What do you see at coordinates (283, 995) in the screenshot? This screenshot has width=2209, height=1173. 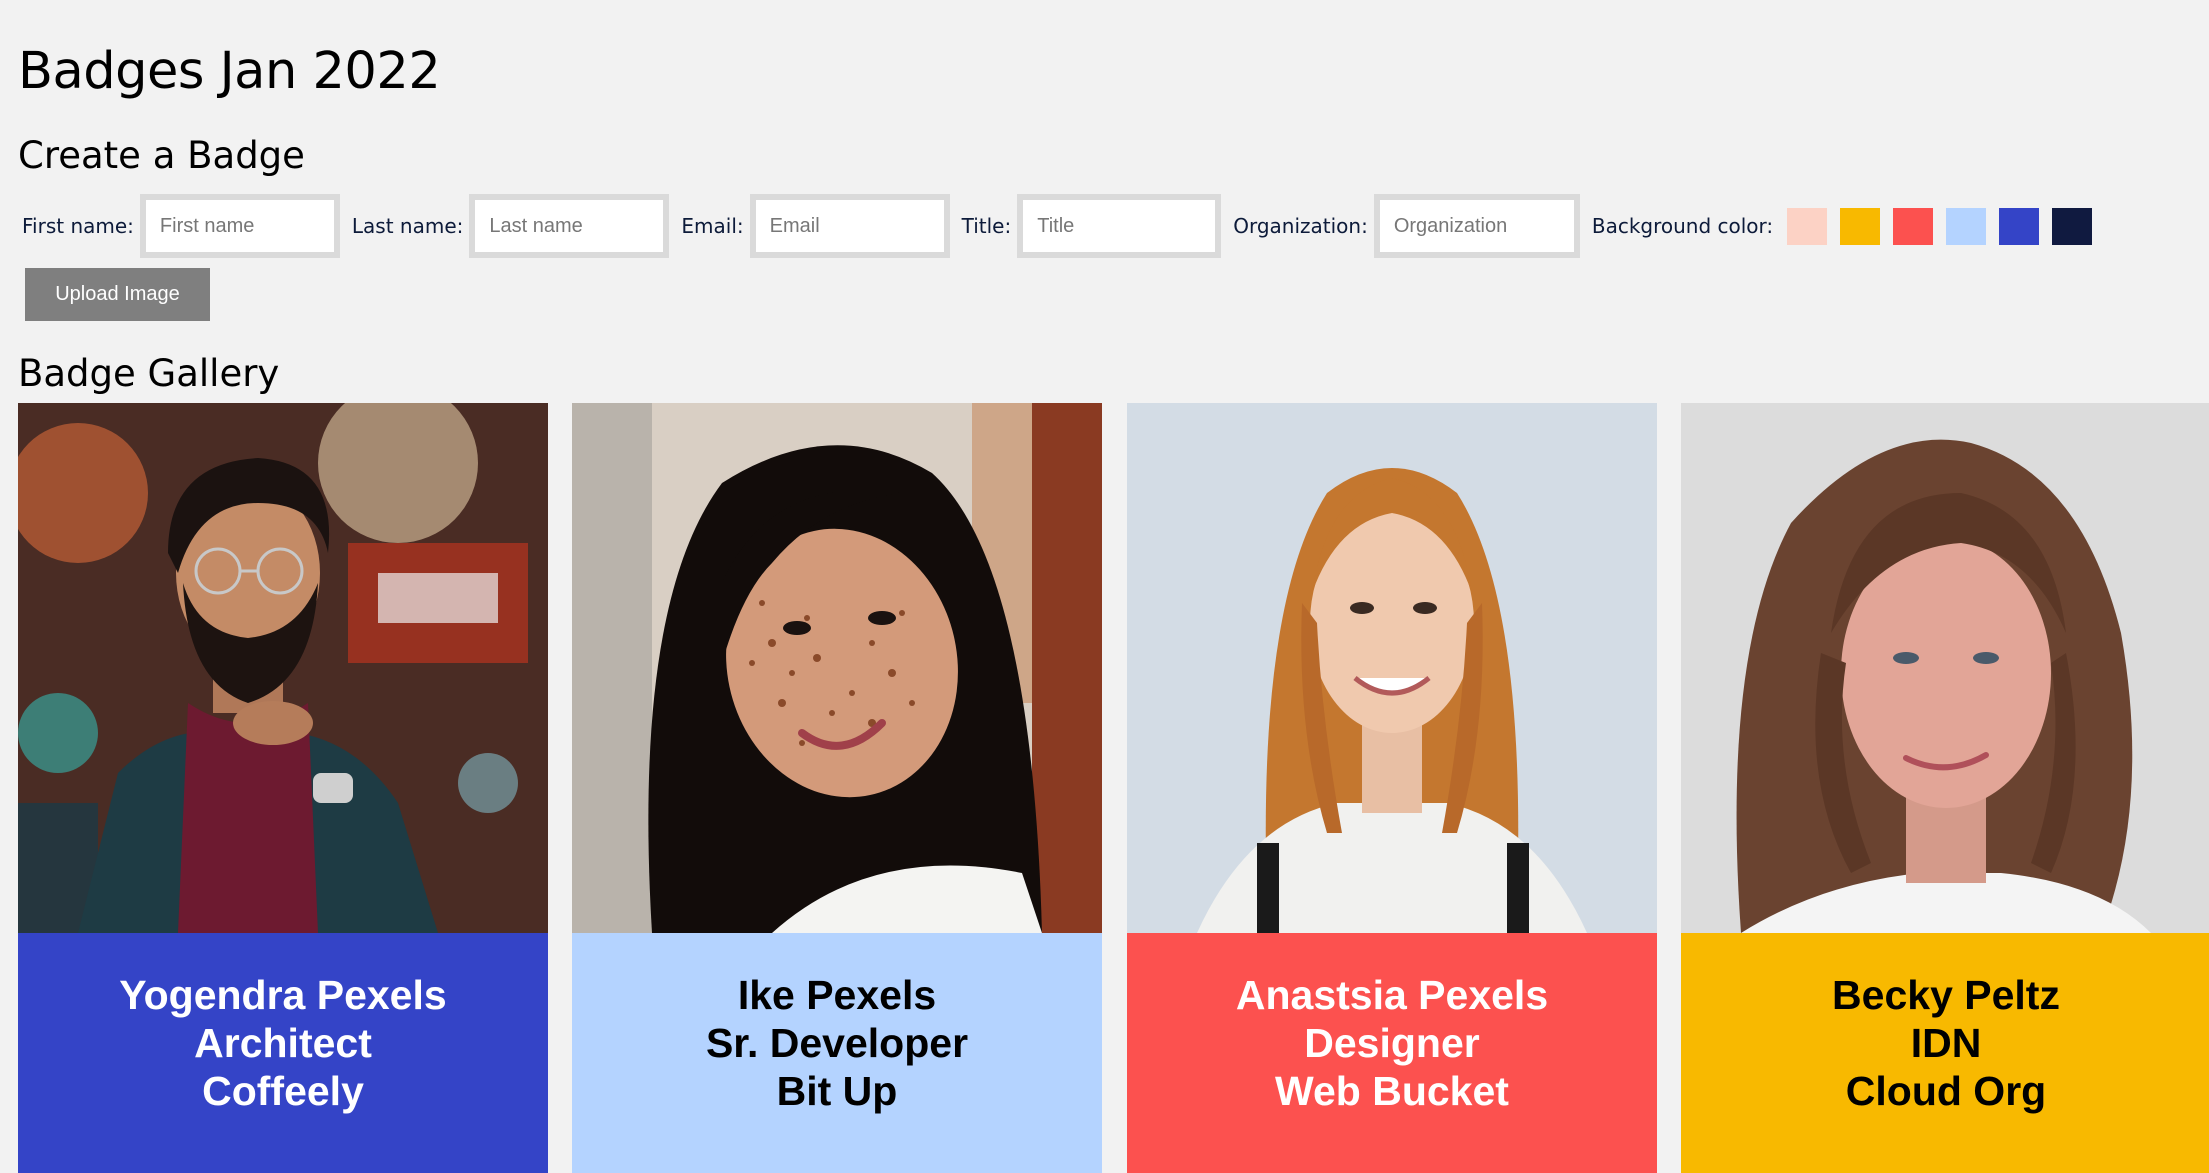 I see `badge-name: Yogendra Pexels` at bounding box center [283, 995].